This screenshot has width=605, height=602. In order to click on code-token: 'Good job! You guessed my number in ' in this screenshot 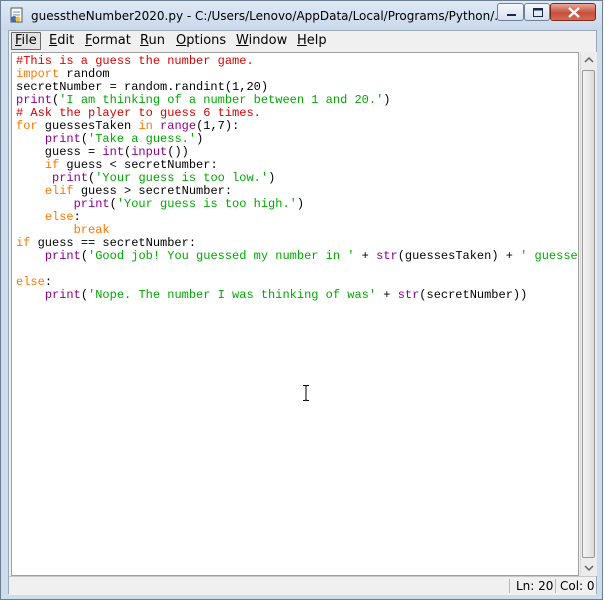, I will do `click(221, 256)`.